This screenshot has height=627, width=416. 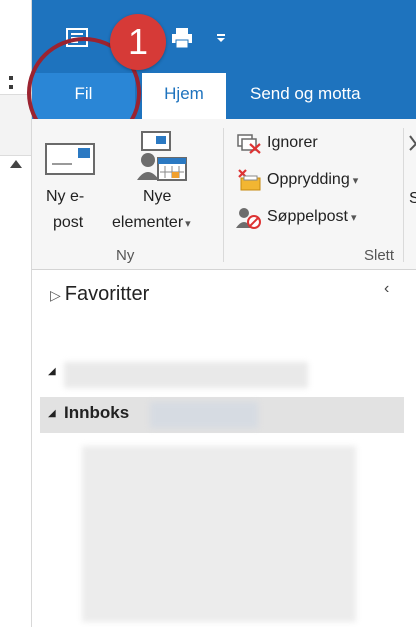 I want to click on new-email-label-line2: post, so click(x=68, y=223).